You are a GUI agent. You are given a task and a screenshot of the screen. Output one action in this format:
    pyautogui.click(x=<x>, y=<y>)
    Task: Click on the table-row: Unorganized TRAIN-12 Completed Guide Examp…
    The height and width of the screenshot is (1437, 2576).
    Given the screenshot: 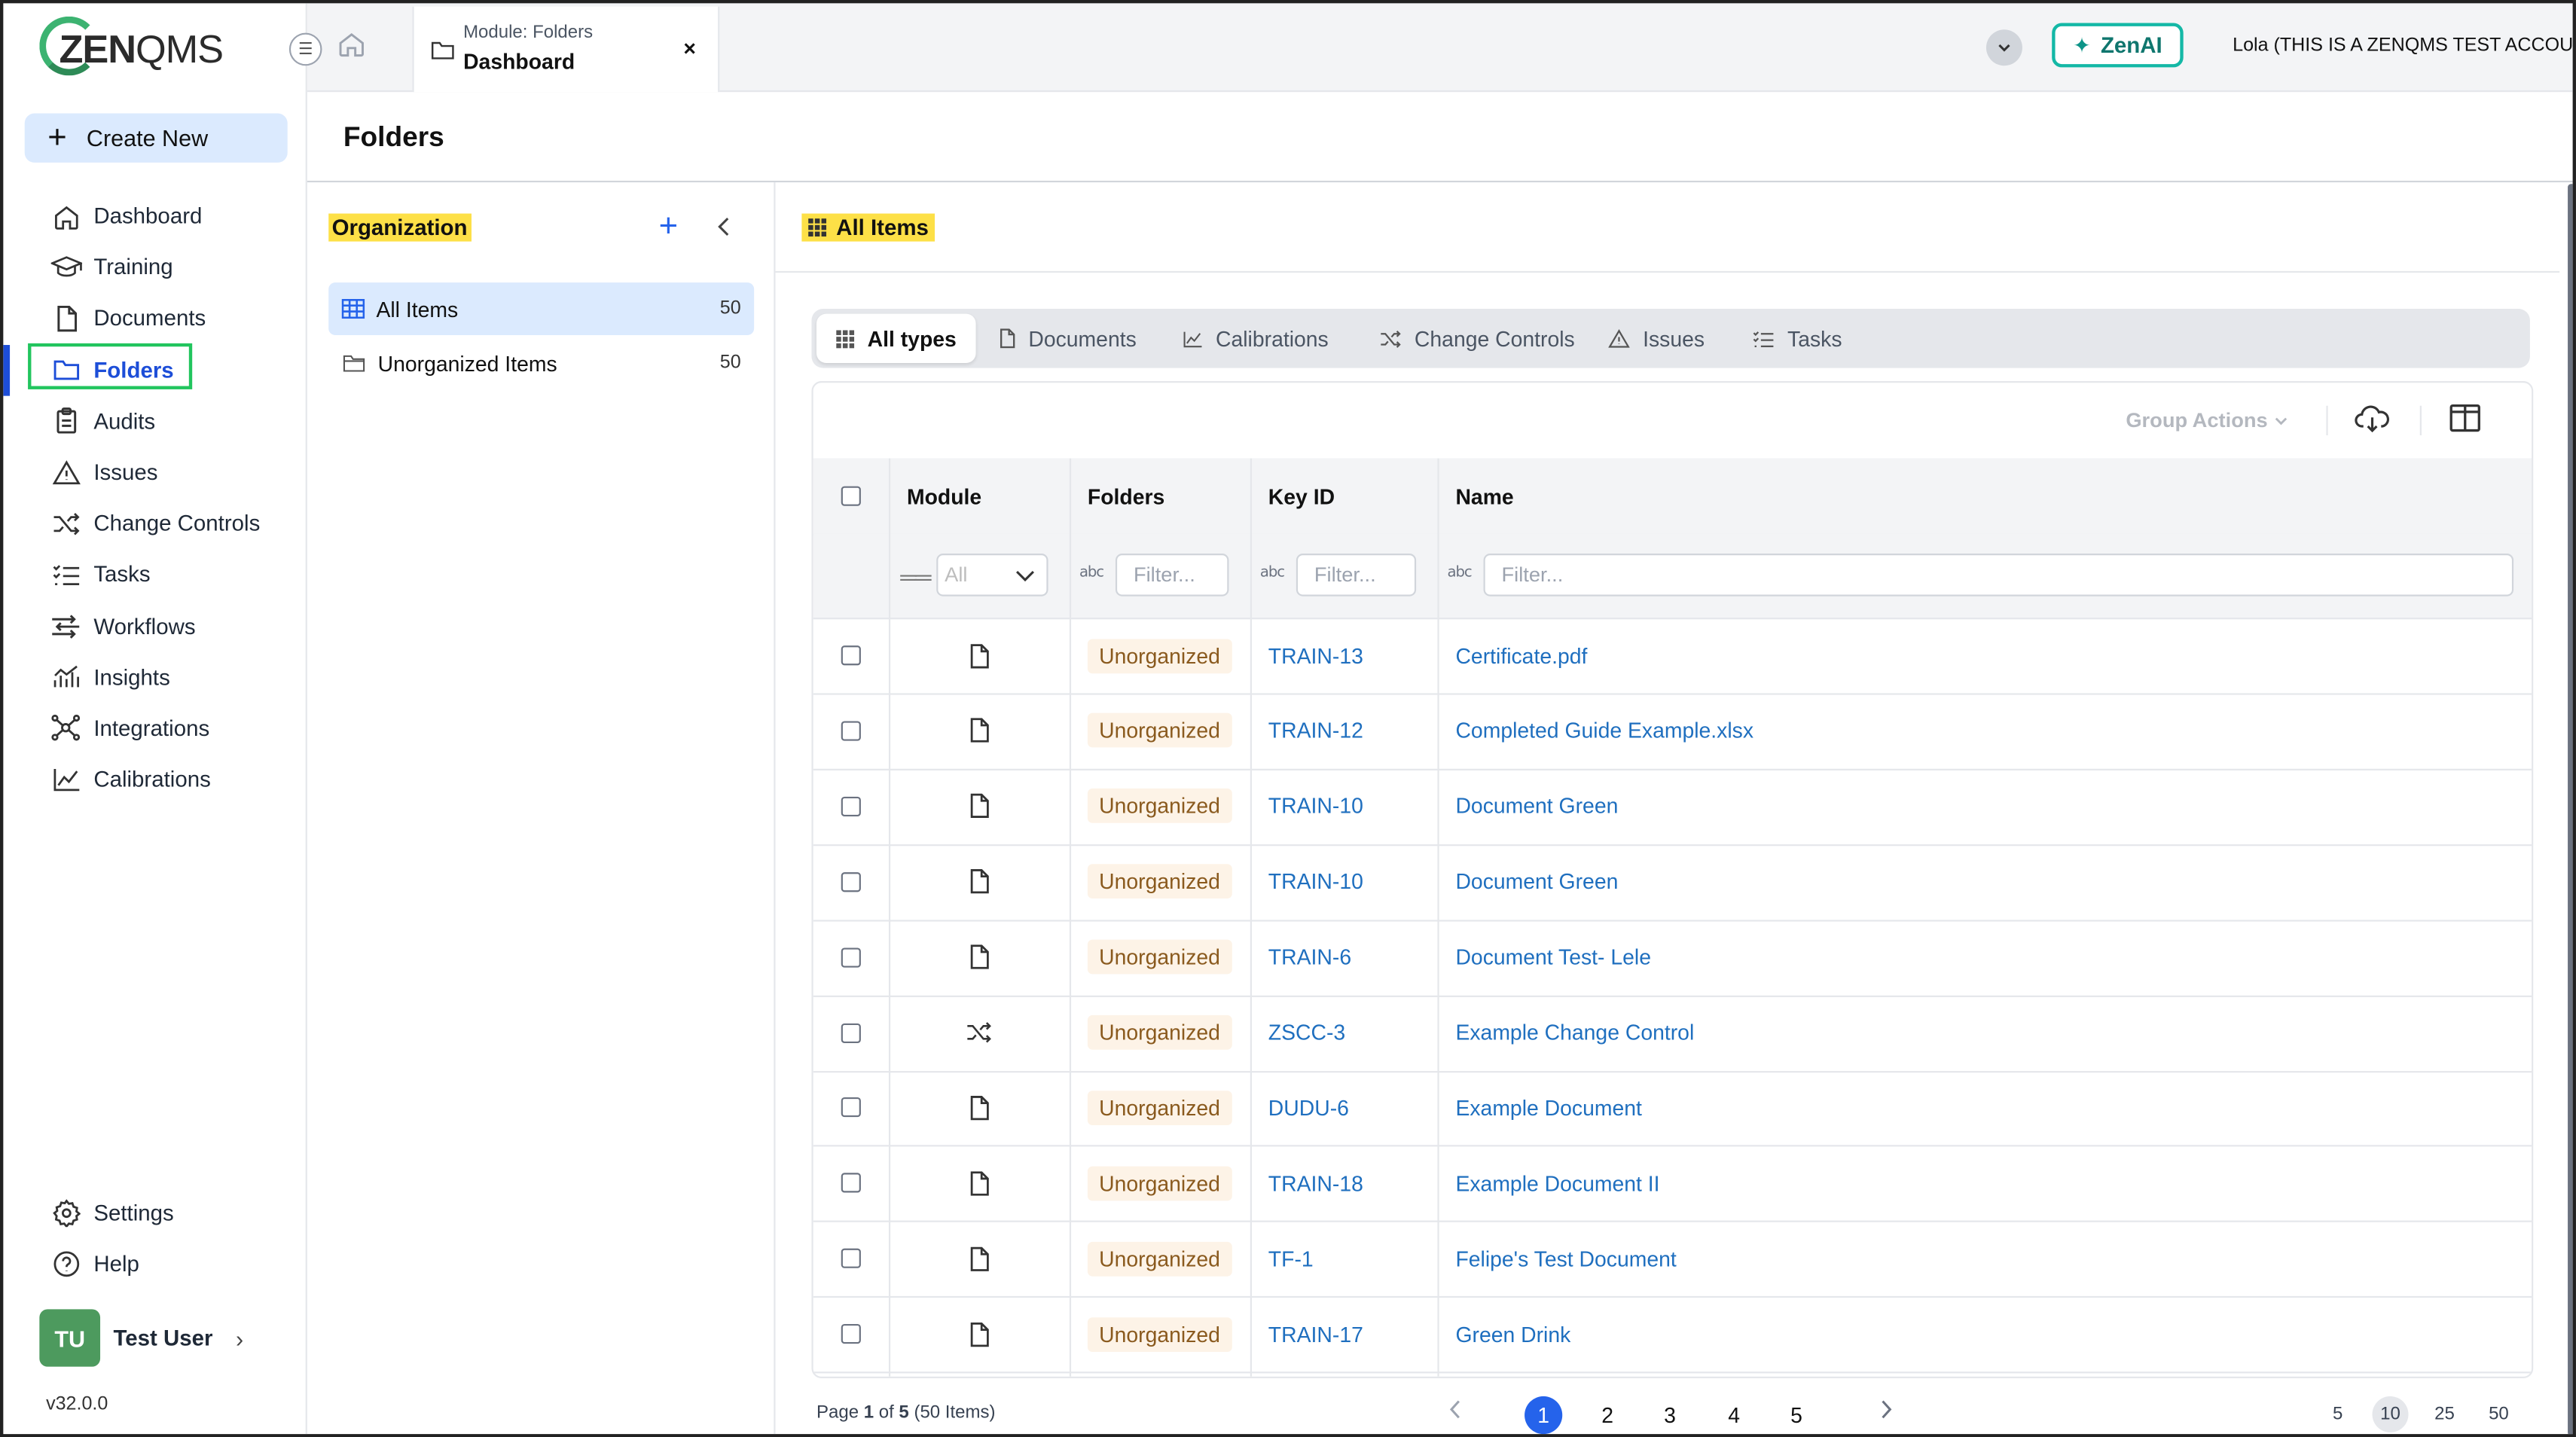 What is the action you would take?
    pyautogui.click(x=1673, y=731)
    